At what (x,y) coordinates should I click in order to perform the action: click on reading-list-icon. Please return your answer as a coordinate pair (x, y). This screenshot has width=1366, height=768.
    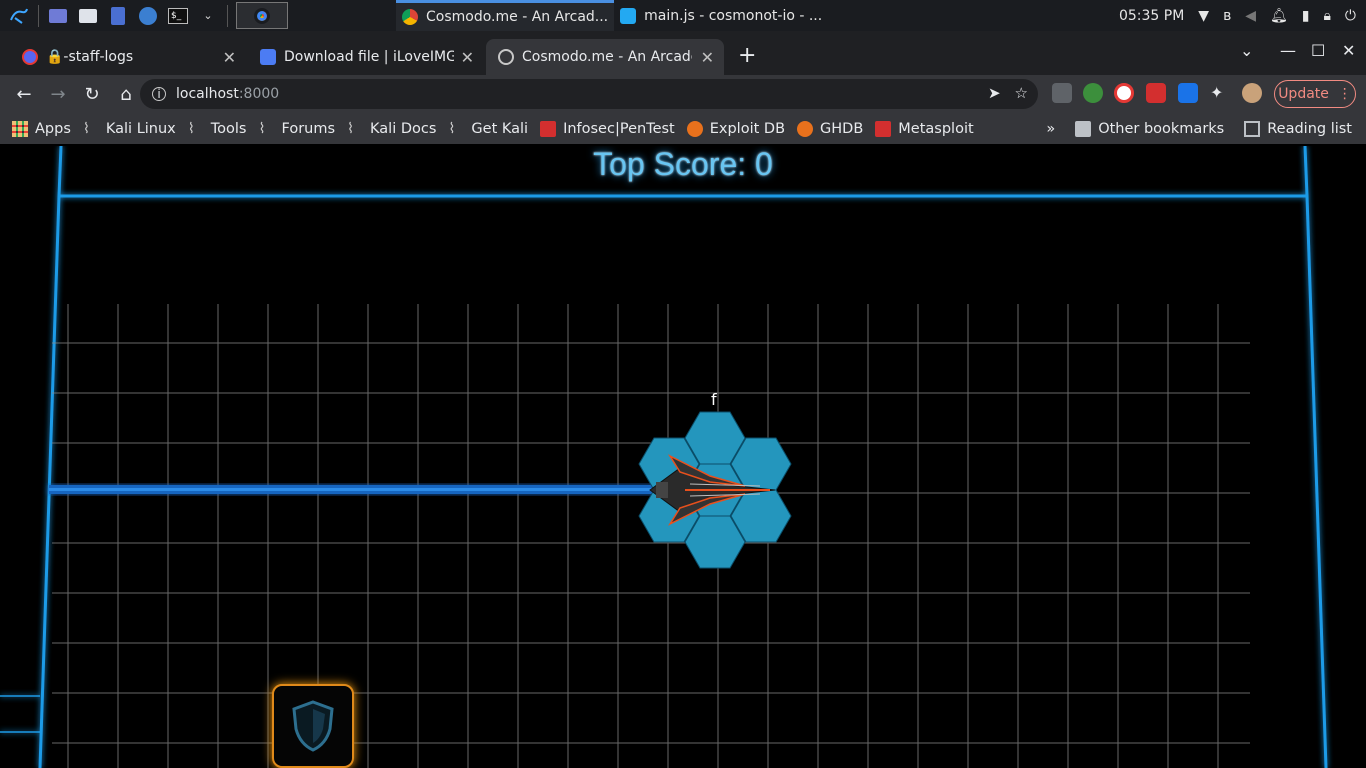
    Looking at the image, I should click on (1252, 128).